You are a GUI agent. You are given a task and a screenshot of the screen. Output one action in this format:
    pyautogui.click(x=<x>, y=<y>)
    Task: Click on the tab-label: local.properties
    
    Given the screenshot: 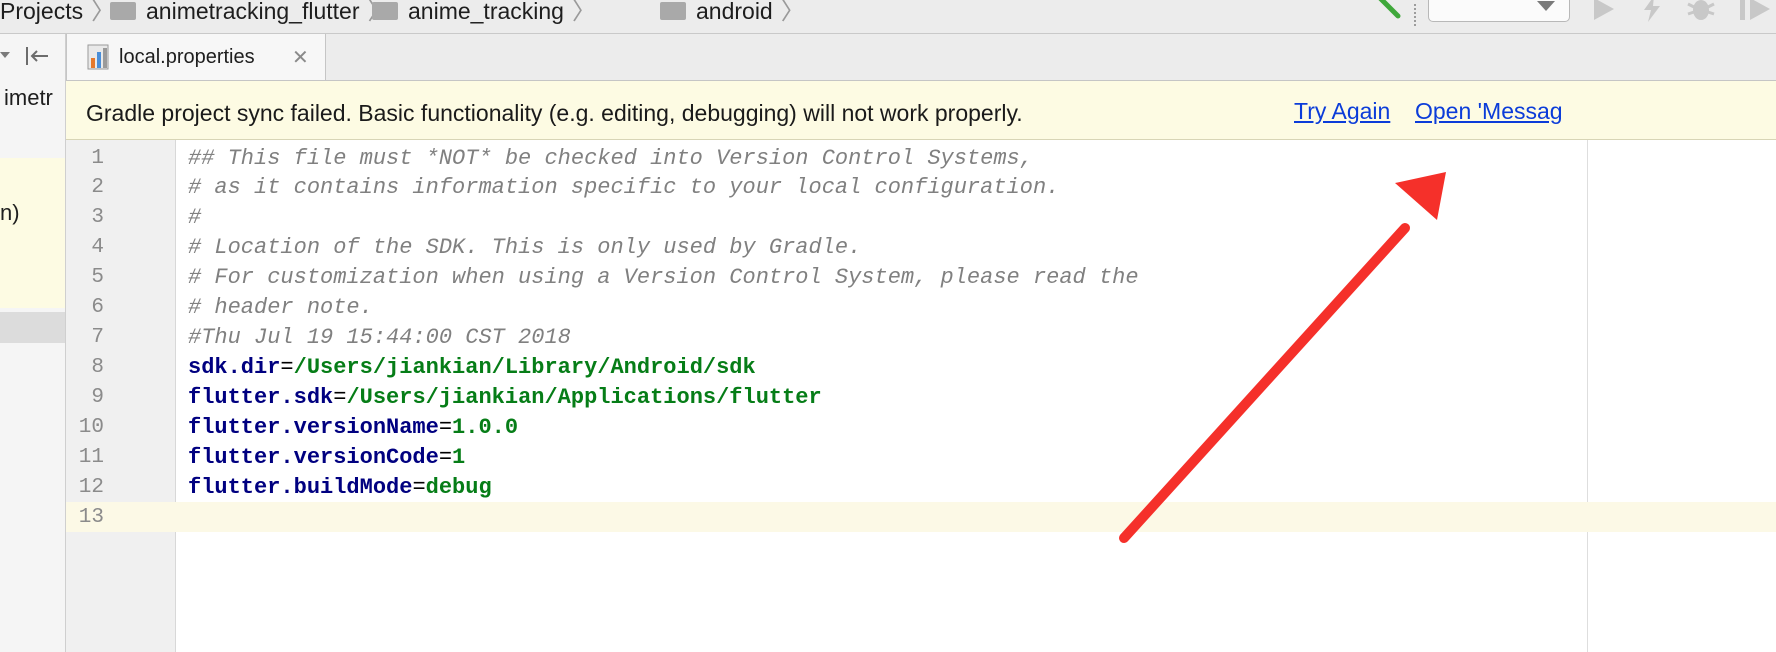 What is the action you would take?
    pyautogui.click(x=187, y=57)
    